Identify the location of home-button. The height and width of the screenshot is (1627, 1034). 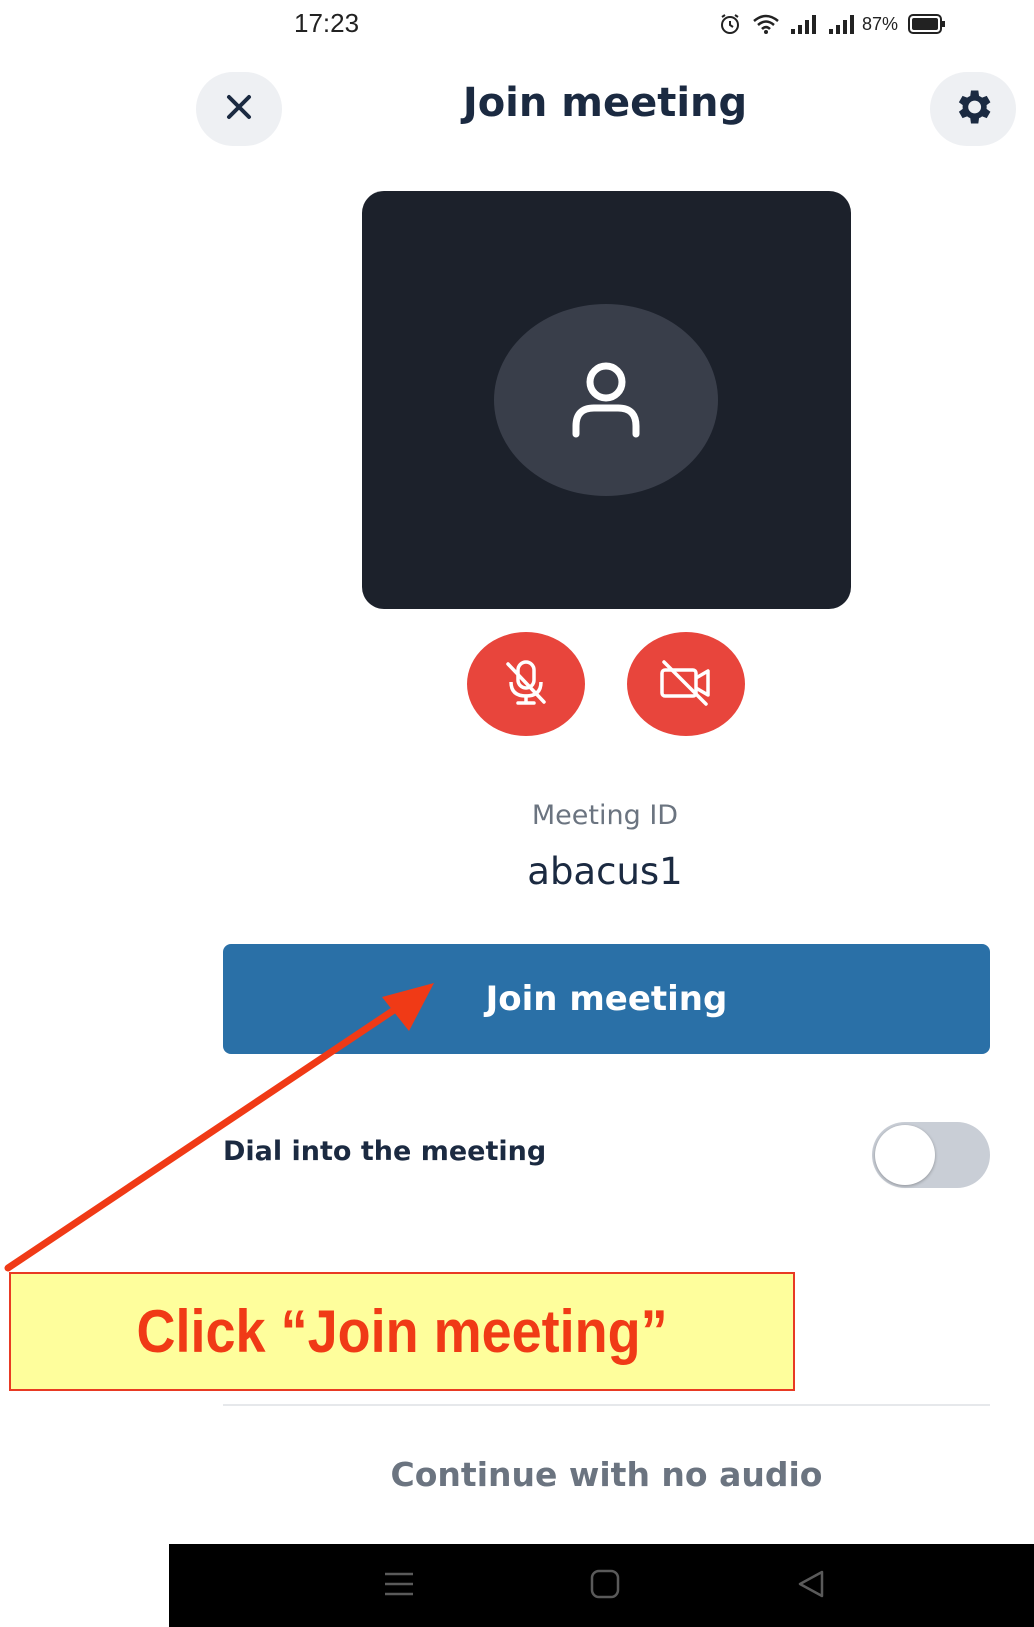
(605, 1586).